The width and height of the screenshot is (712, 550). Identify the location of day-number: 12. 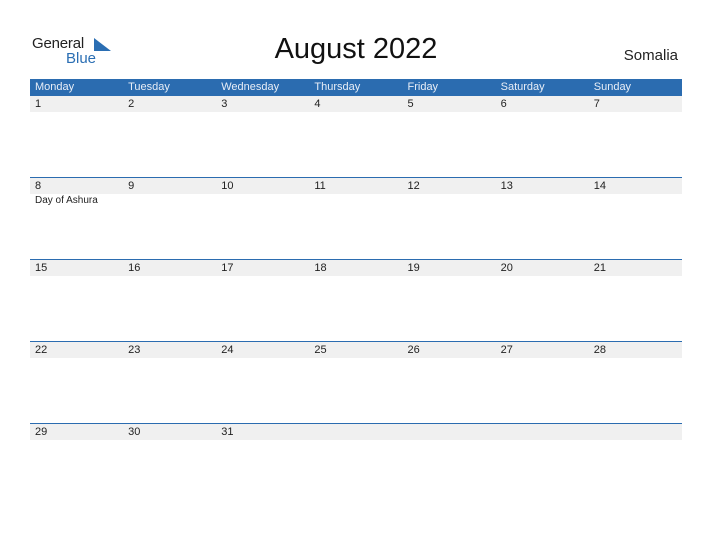
(413, 186).